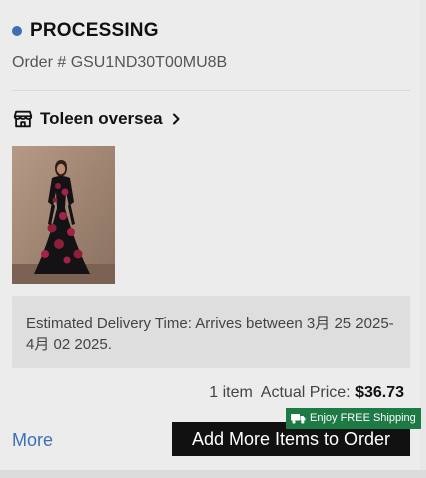 The width and height of the screenshot is (426, 478). Describe the element at coordinates (23, 119) in the screenshot. I see `store-icon` at that location.